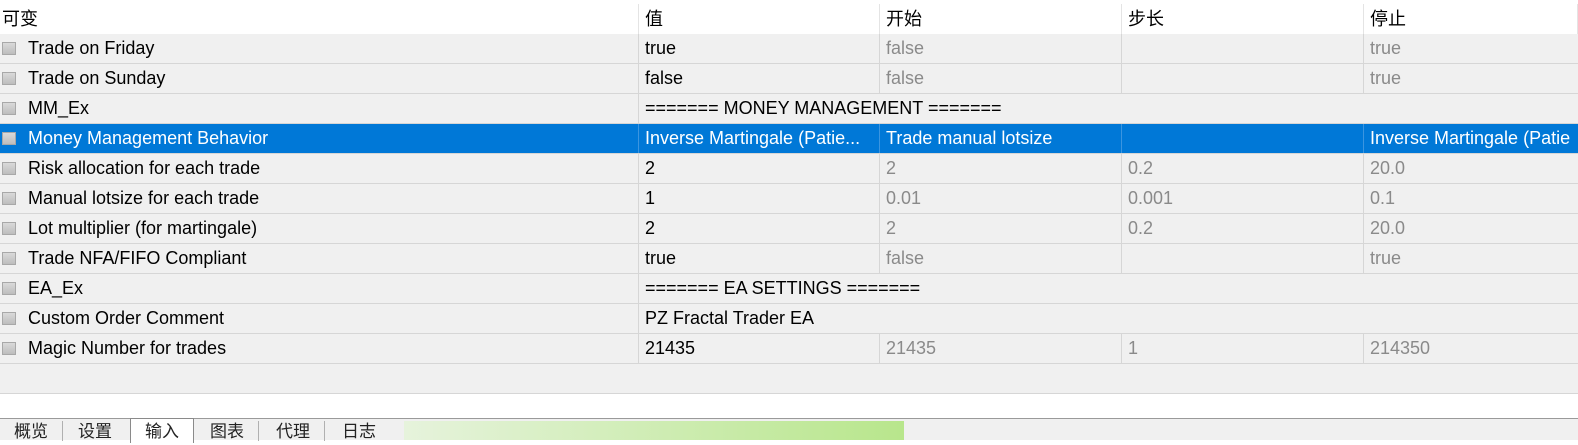 This screenshot has height=445, width=1578. Describe the element at coordinates (1471, 198) in the screenshot. I see `stop-cell: 0.1` at that location.